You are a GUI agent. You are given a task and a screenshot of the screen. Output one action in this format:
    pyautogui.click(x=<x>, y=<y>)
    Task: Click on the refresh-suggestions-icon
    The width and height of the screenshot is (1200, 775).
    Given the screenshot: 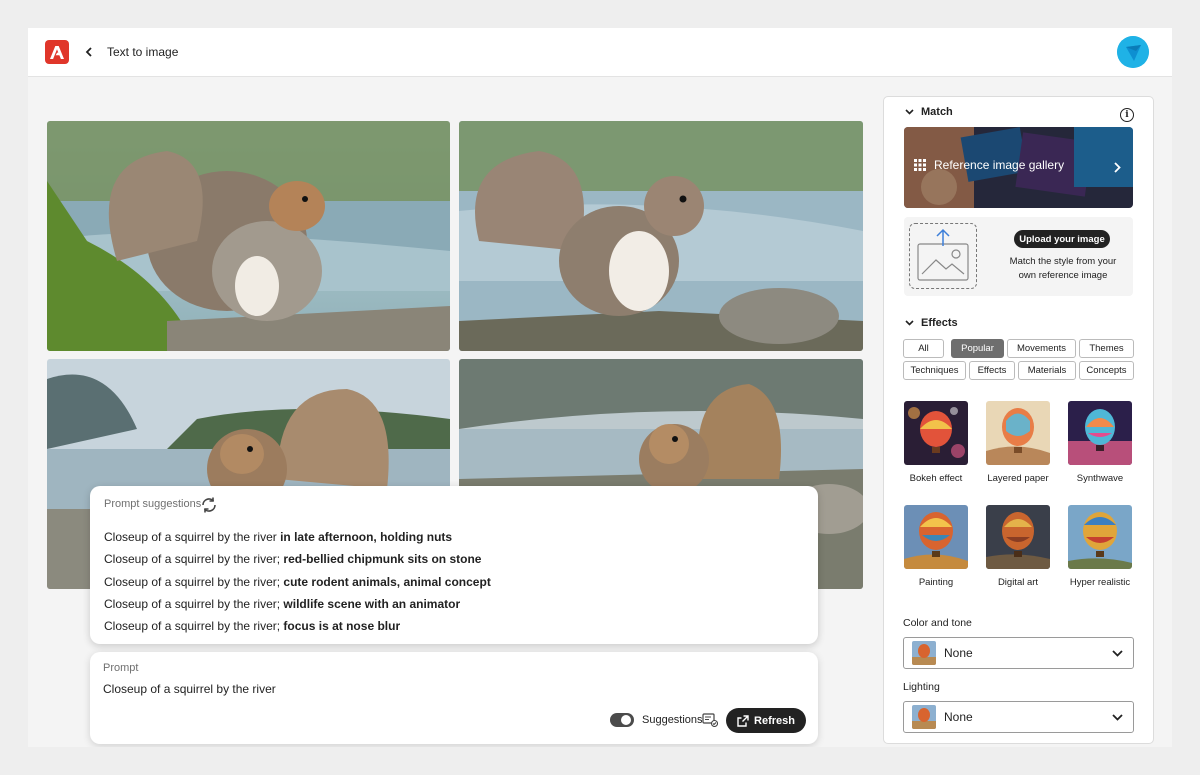 What is the action you would take?
    pyautogui.click(x=209, y=505)
    